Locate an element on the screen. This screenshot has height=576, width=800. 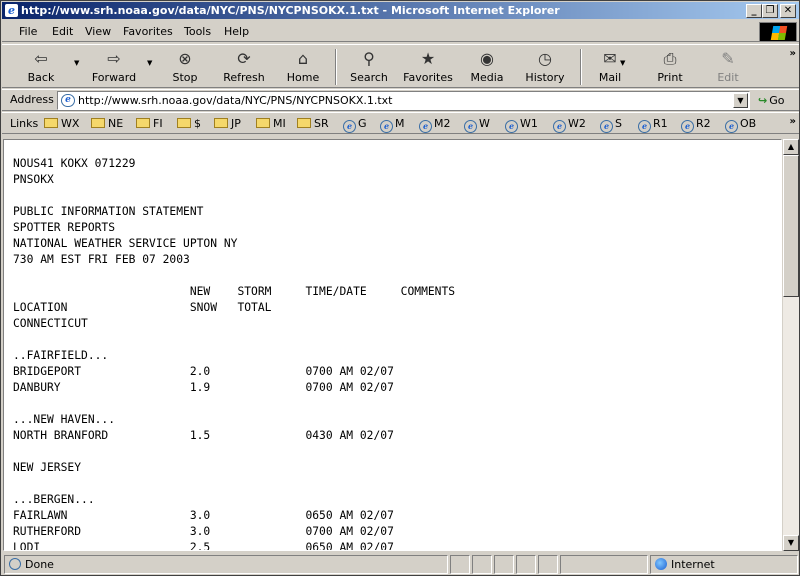
links-overflow-chevron-icon: » is located at coordinates (793, 121).